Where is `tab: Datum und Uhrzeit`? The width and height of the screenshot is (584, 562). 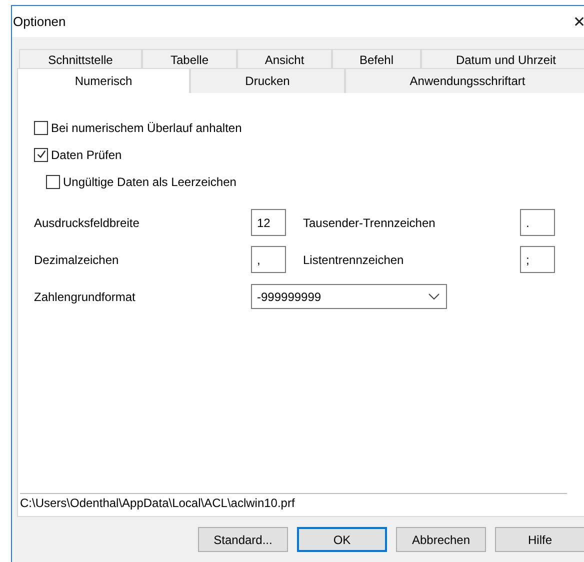
tab: Datum und Uhrzeit is located at coordinates (502, 59).